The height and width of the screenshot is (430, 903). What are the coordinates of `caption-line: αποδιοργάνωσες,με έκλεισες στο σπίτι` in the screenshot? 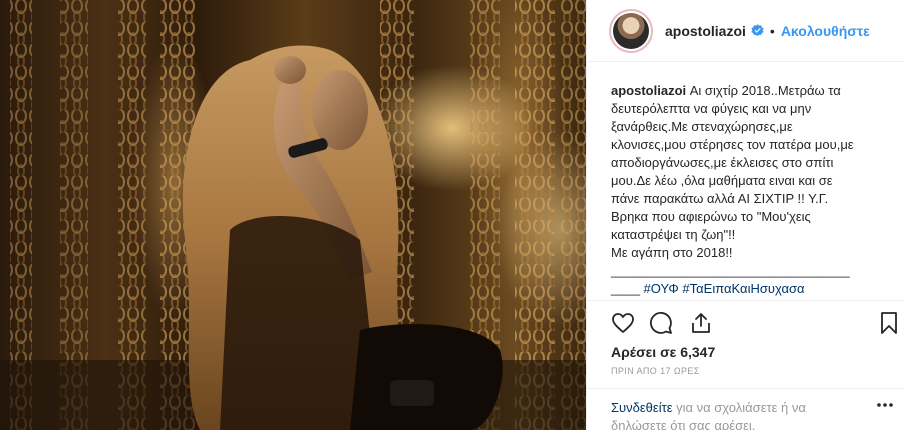 It's located at (722, 162).